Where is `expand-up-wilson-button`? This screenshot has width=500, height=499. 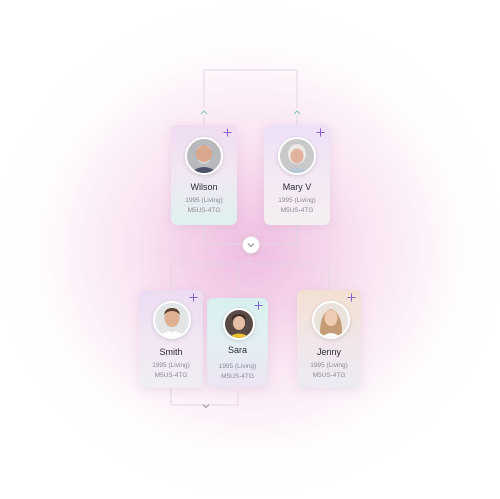 expand-up-wilson-button is located at coordinates (204, 112).